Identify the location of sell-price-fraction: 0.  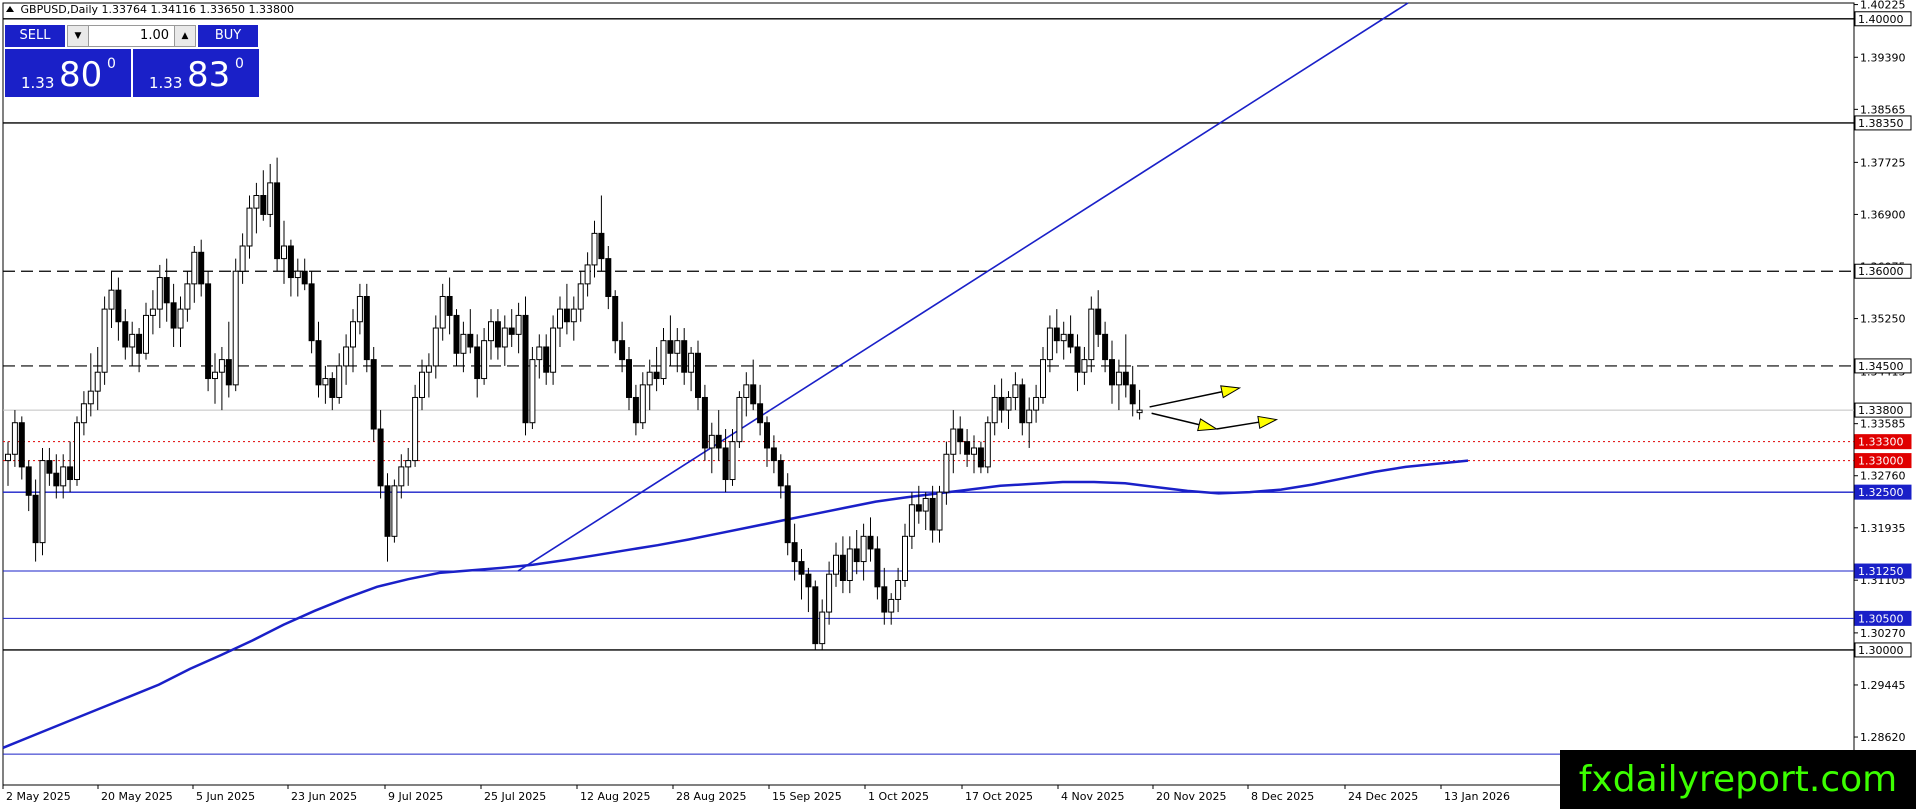
(111, 64).